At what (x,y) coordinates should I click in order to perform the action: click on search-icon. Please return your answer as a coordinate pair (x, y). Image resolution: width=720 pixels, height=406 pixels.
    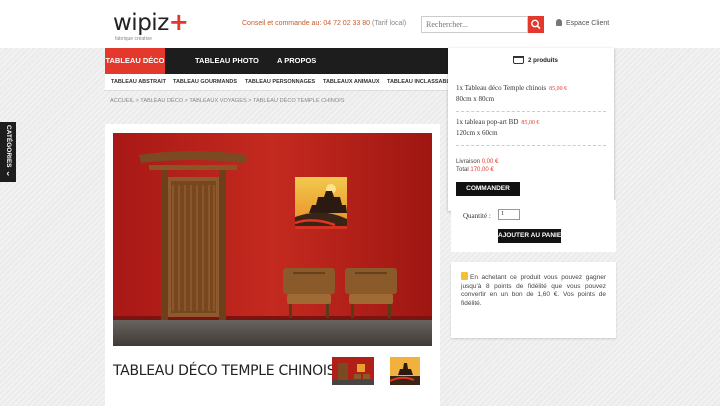
    Looking at the image, I should click on (536, 24).